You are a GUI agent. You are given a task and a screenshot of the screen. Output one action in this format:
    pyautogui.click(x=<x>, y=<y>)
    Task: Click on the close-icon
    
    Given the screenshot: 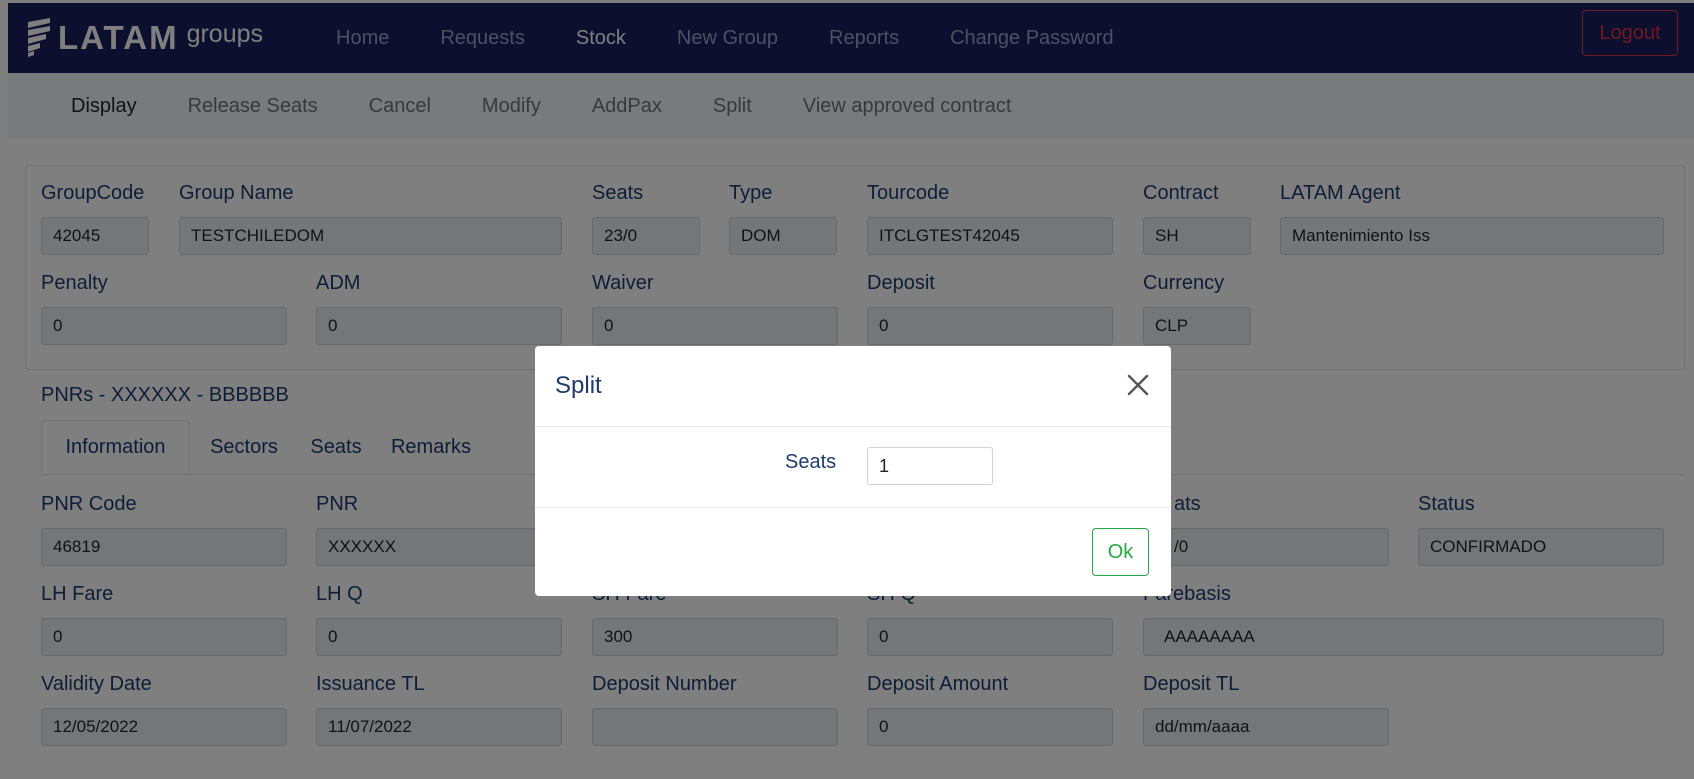 What is the action you would take?
    pyautogui.click(x=1138, y=385)
    